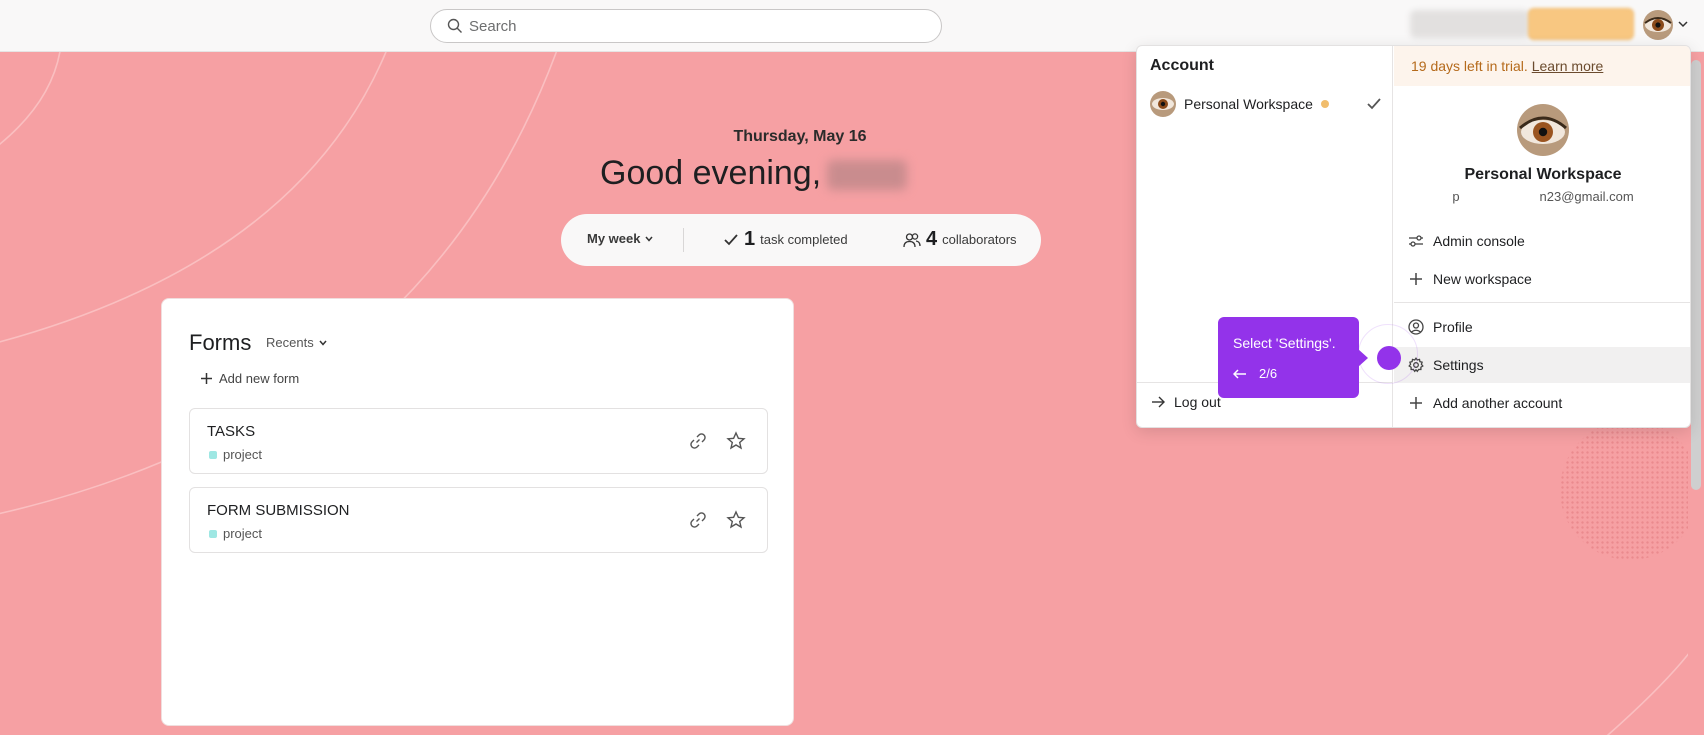 Image resolution: width=1704 pixels, height=735 pixels. I want to click on arrow-right-icon, so click(1158, 402).